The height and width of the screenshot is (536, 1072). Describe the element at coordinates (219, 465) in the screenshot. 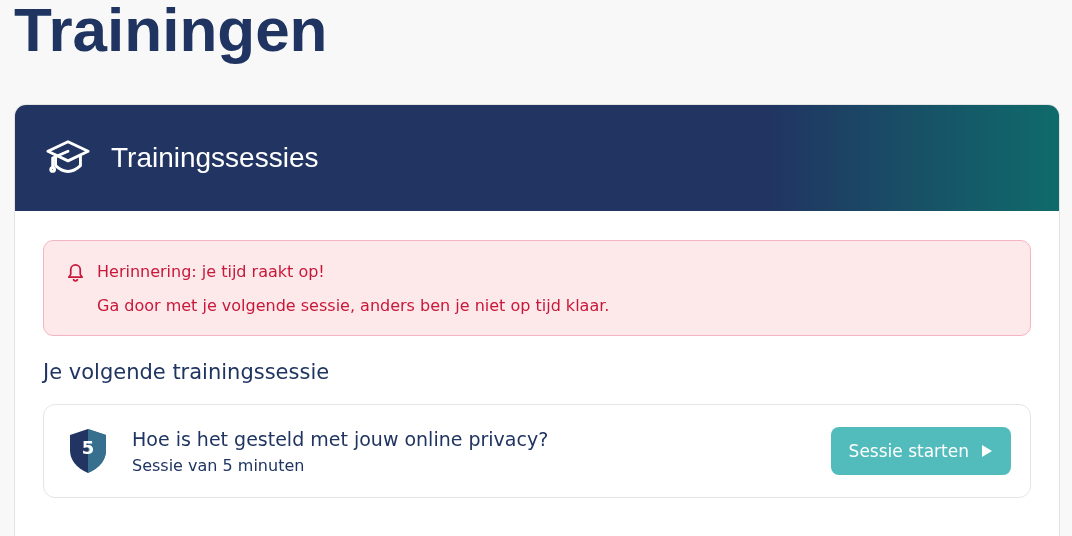

I see `session-duration: Sessie van 5 minuten` at that location.